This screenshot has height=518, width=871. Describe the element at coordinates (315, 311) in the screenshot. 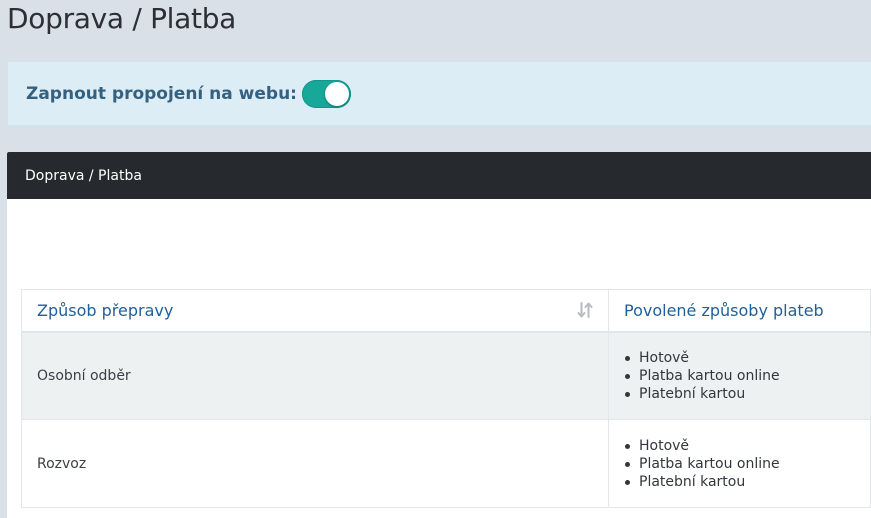

I see `column-header-shipping-method: Způsob přepravy` at that location.